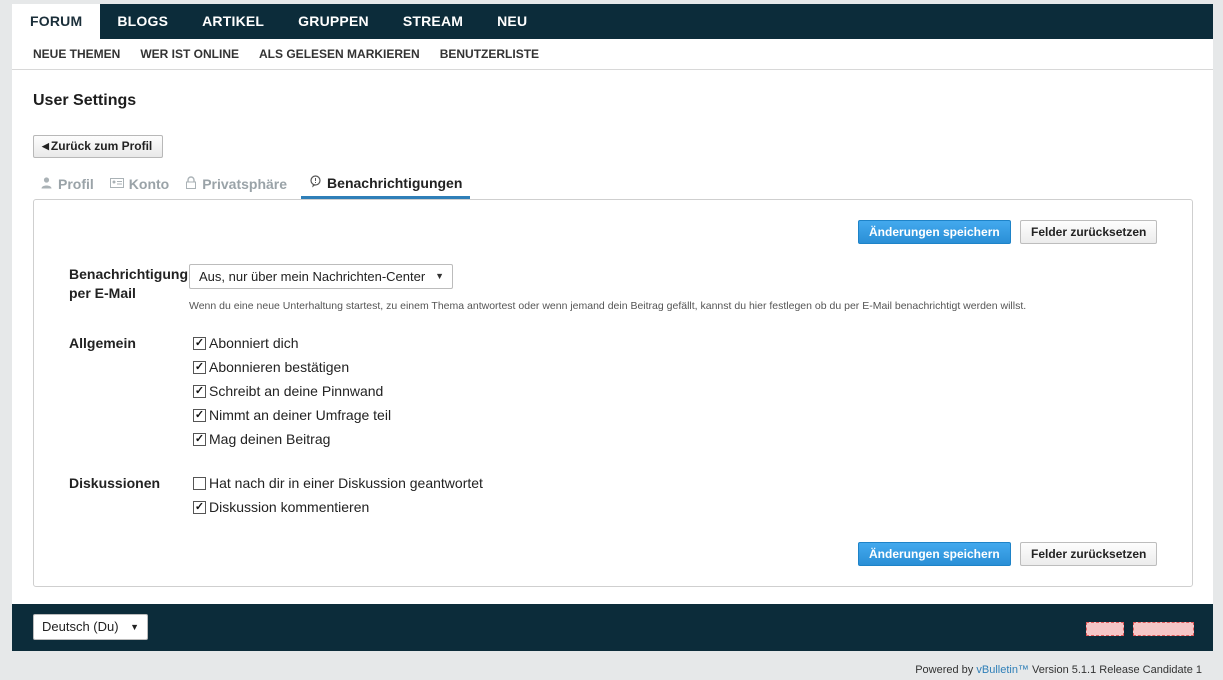 This screenshot has width=1223, height=680. What do you see at coordinates (102, 293) in the screenshot?
I see `email-notify-label-line2: per E-Mail` at bounding box center [102, 293].